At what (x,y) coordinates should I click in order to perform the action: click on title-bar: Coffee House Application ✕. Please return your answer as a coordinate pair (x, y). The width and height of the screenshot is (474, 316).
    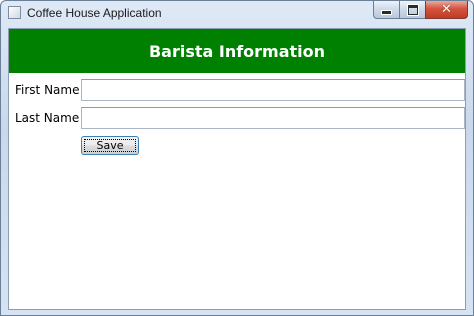
    Looking at the image, I should click on (237, 13).